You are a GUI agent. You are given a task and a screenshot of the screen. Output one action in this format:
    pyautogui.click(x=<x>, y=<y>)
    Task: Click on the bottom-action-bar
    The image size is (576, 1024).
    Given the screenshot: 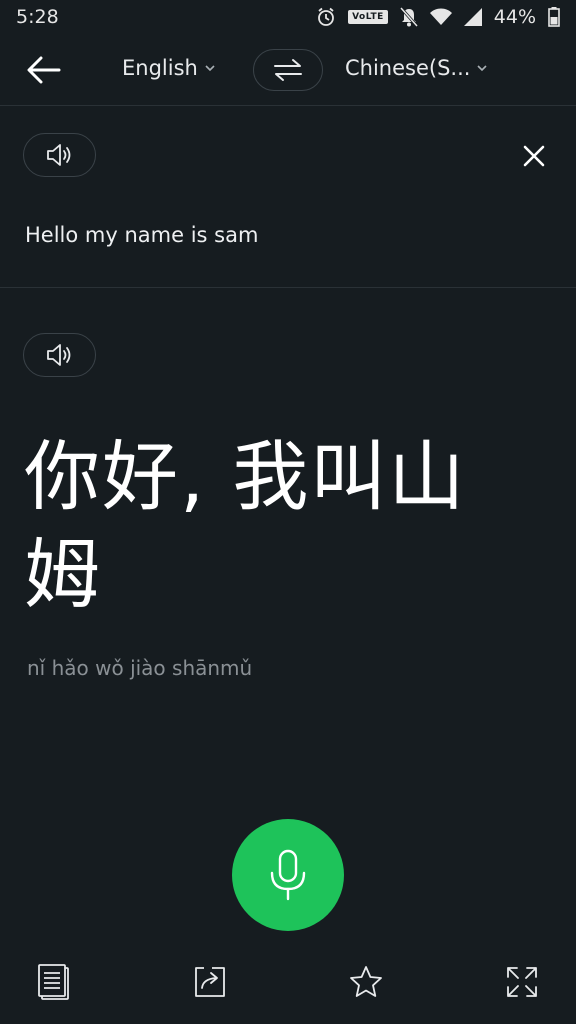 What is the action you would take?
    pyautogui.click(x=288, y=982)
    